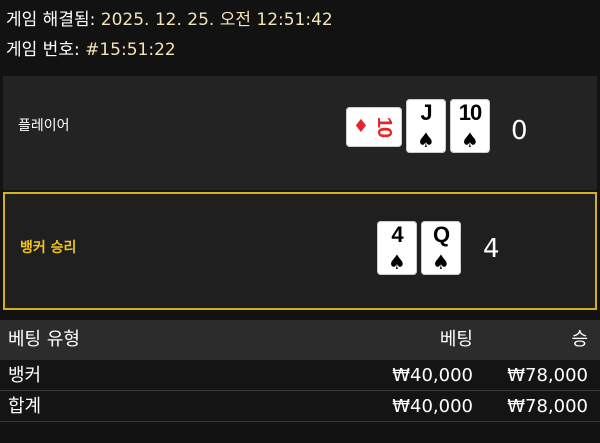 The height and width of the screenshot is (443, 600). Describe the element at coordinates (432, 406) in the screenshot. I see `total-bet: ₩40,000` at that location.